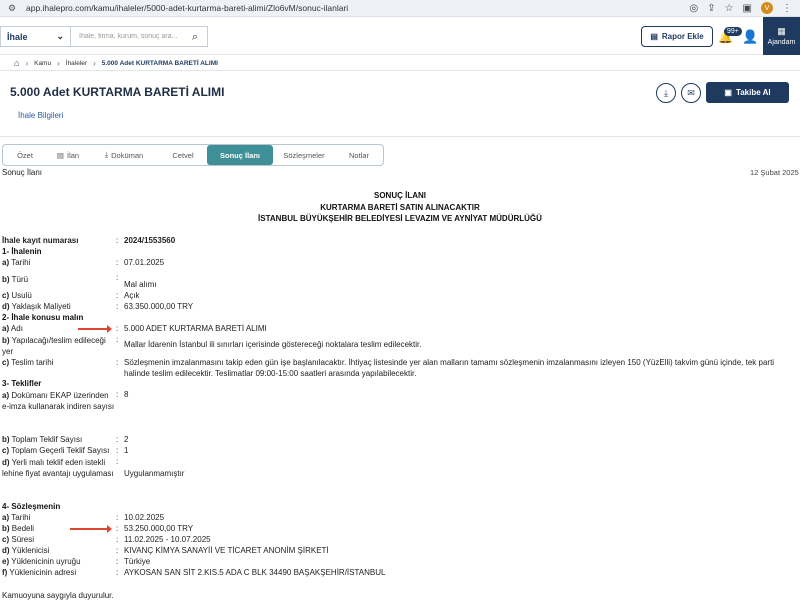 Image resolution: width=800 pixels, height=604 pixels. I want to click on tab-label: Notlar, so click(358, 155).